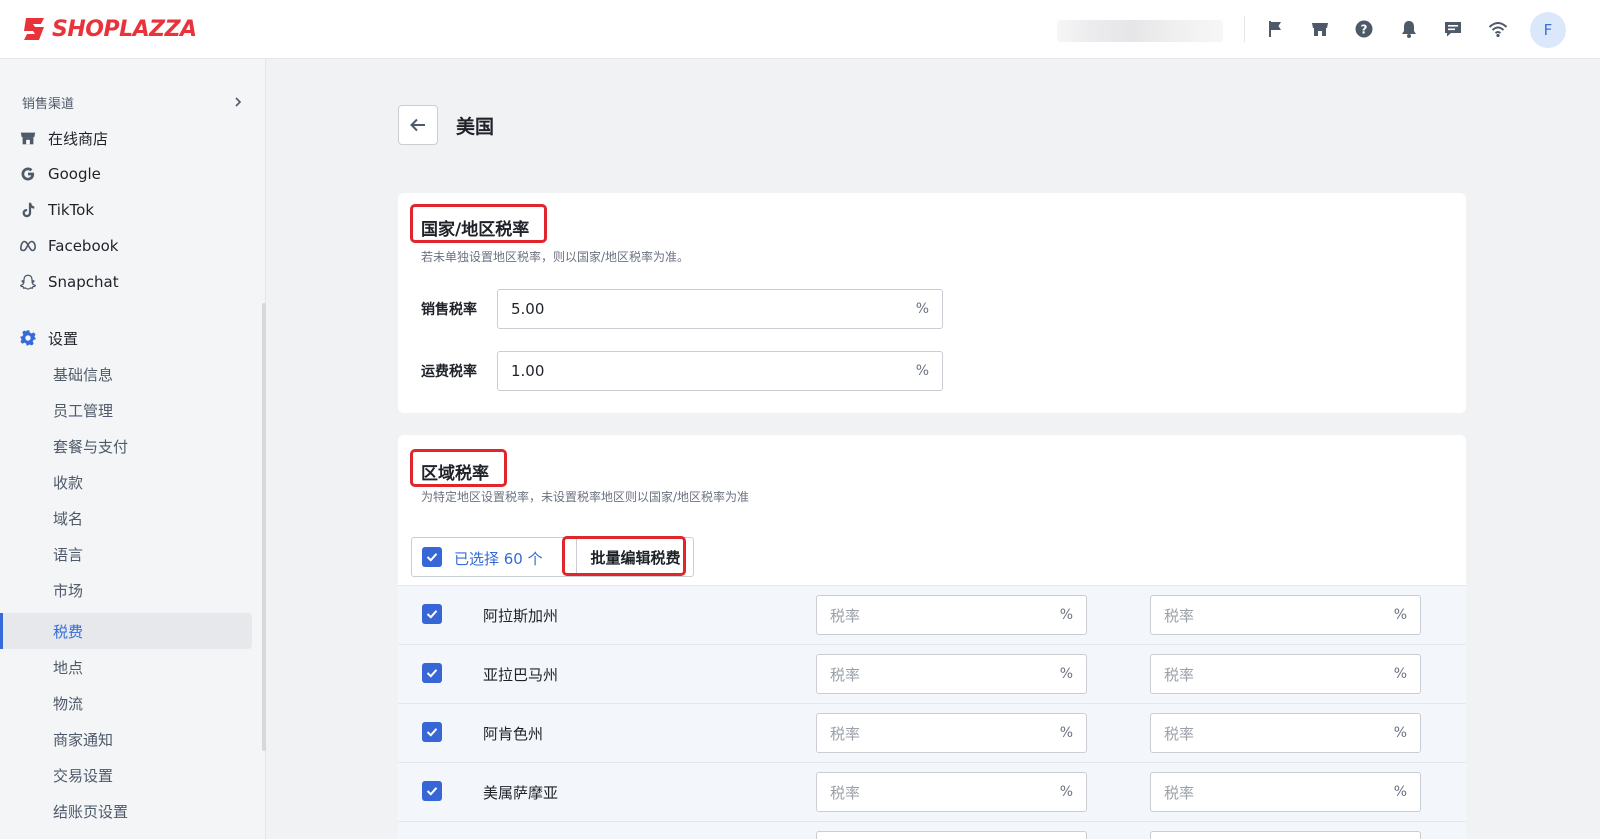 The width and height of the screenshot is (1600, 839). I want to click on active-item-indicator, so click(1, 631).